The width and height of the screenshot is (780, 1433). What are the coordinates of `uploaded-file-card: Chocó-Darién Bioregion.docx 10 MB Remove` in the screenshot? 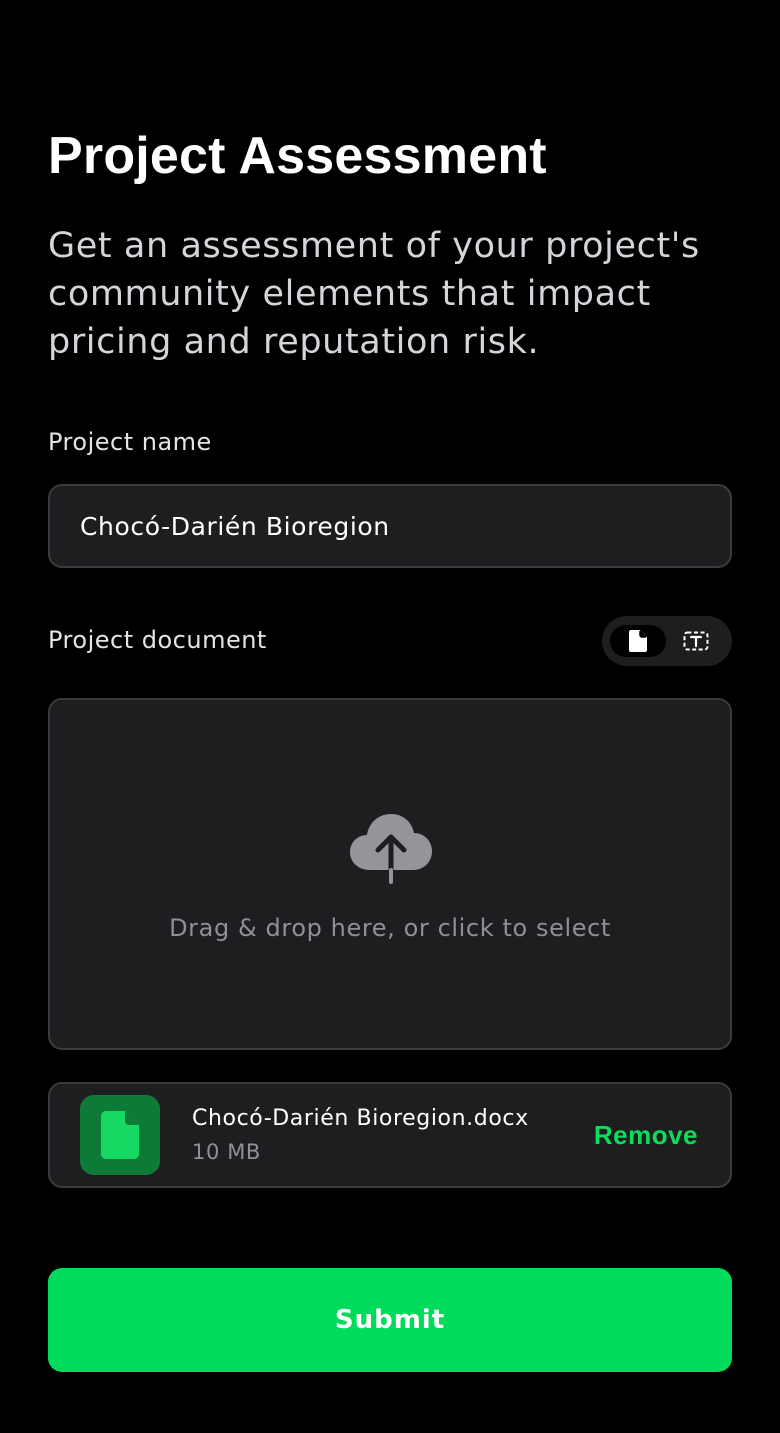 It's located at (390, 1135).